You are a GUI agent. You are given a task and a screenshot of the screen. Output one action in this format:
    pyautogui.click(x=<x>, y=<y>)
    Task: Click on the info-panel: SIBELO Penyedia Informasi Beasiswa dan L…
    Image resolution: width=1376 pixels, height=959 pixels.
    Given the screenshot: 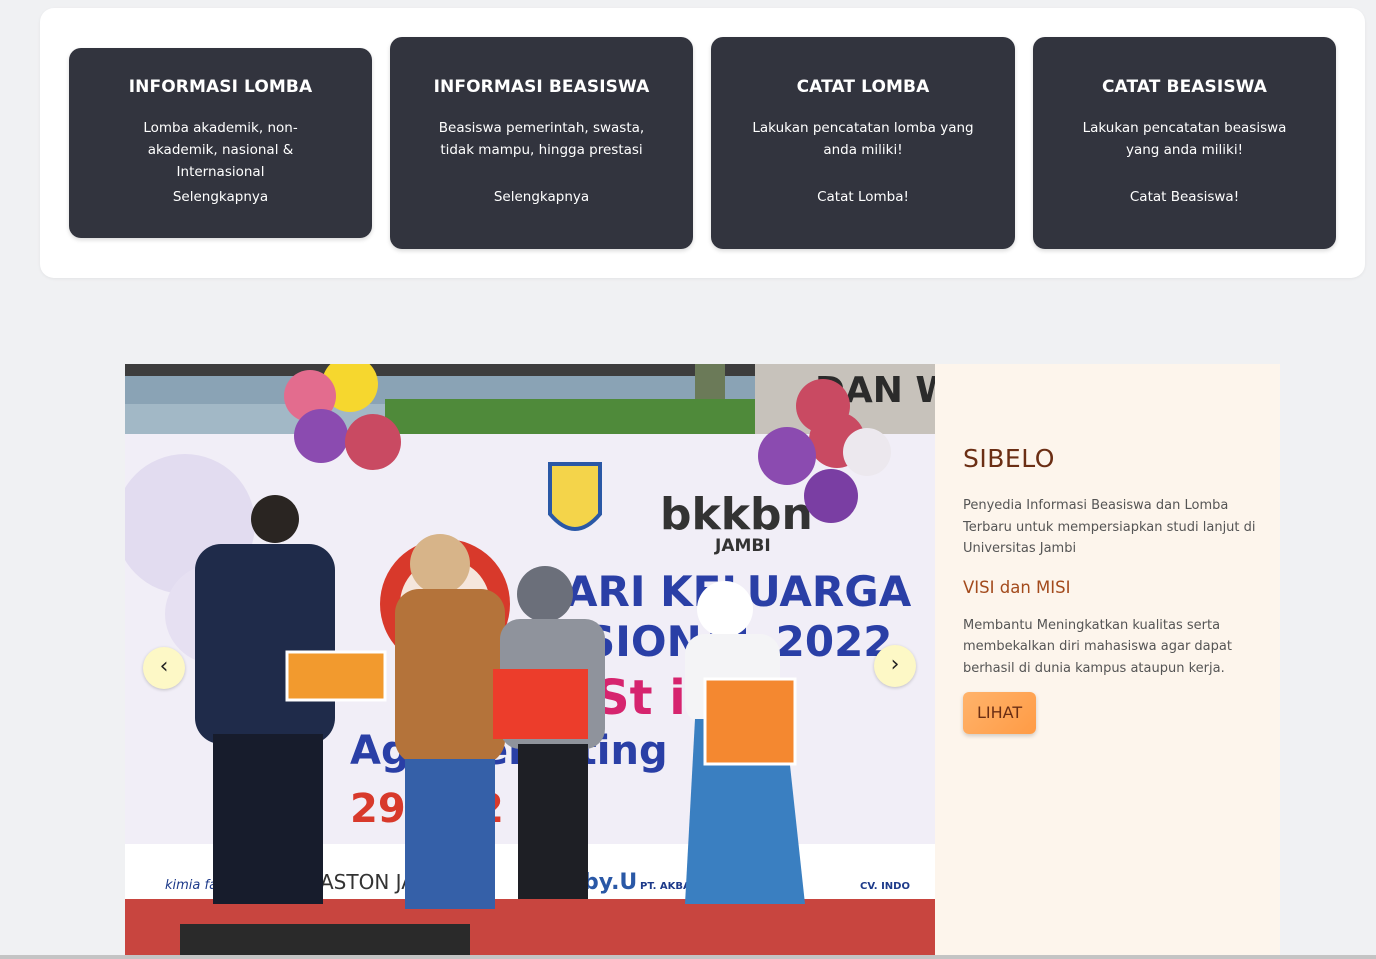 What is the action you would take?
    pyautogui.click(x=1113, y=589)
    